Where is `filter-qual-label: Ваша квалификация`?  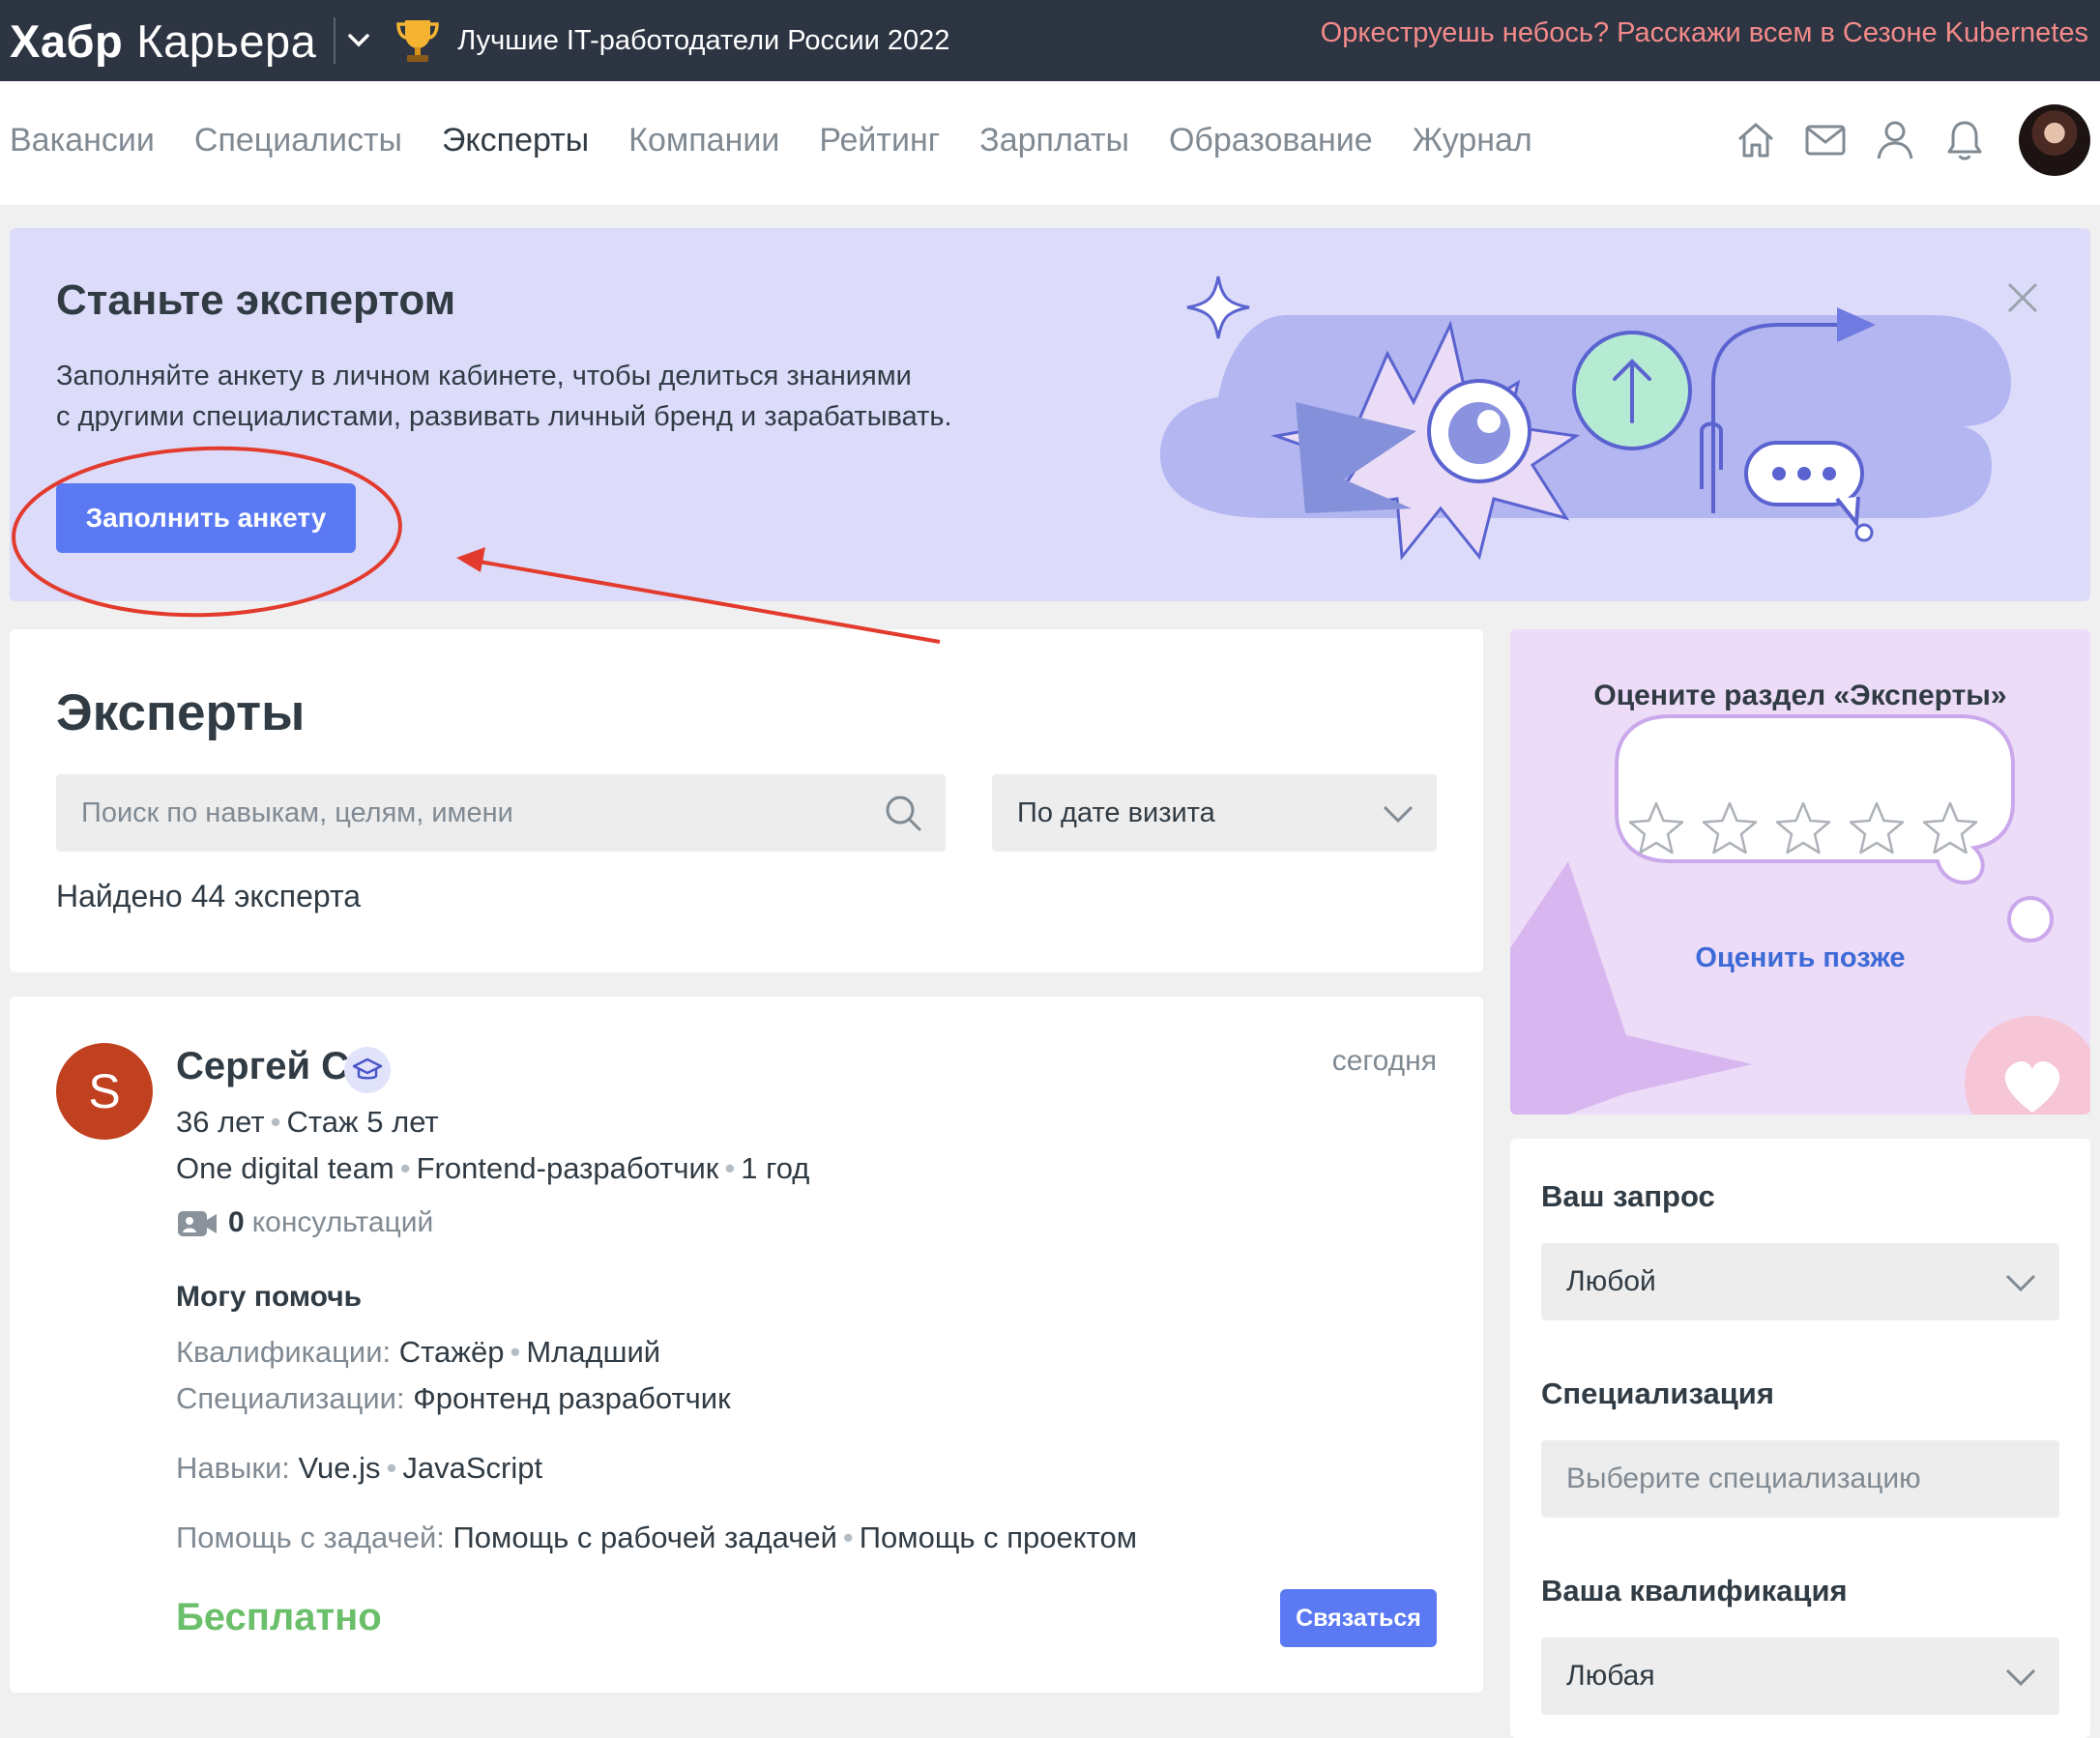
filter-qual-label: Ваша квалификация is located at coordinates (1694, 1591).